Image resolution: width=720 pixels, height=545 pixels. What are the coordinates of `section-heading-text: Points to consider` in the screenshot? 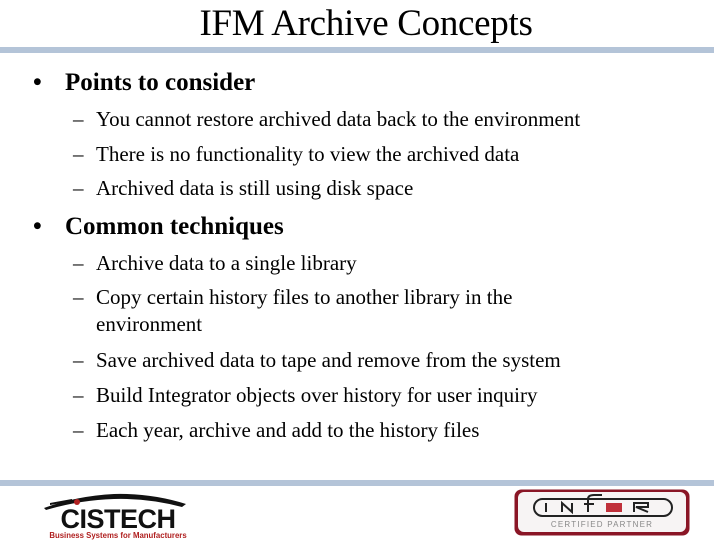 It's located at (160, 82).